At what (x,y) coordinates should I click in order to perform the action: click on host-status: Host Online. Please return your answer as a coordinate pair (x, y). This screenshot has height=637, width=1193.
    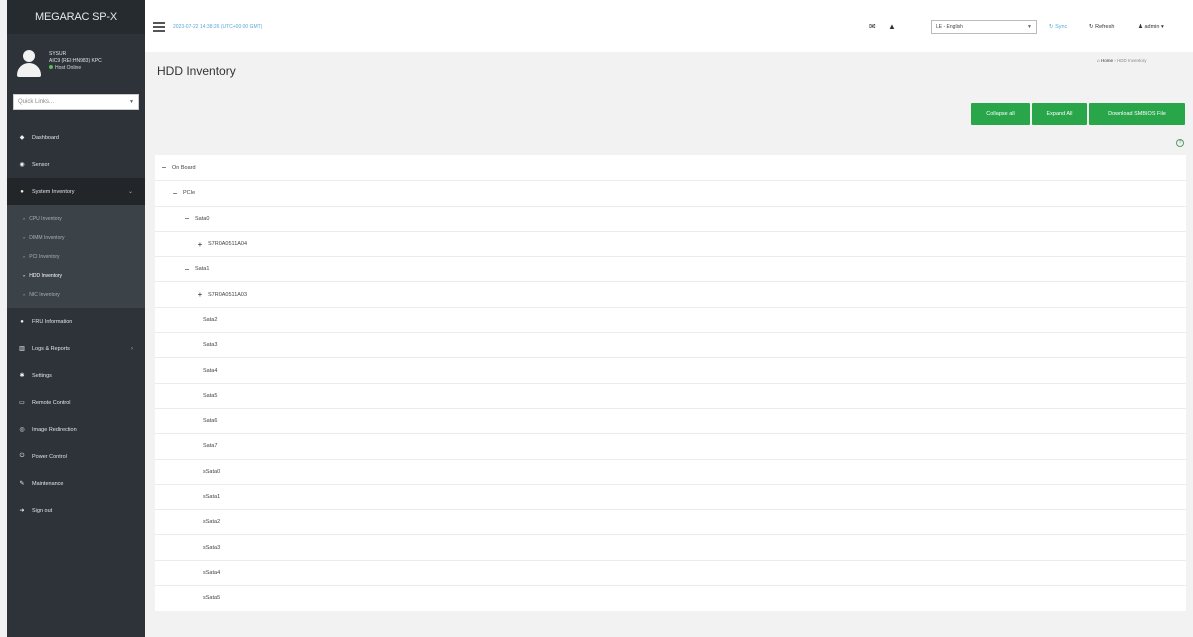
    Looking at the image, I should click on (75, 68).